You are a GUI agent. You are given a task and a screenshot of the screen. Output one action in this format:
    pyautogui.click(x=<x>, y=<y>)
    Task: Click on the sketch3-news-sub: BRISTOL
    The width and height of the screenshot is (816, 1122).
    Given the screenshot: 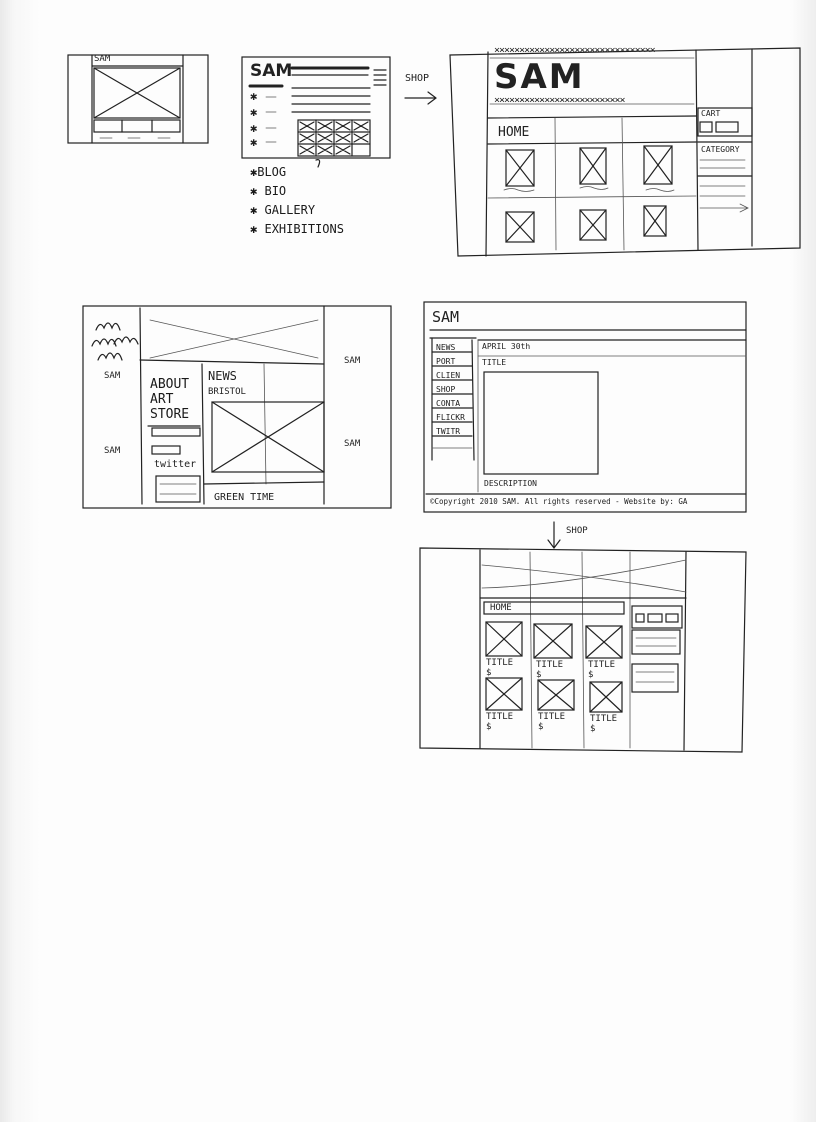 What is the action you would take?
    pyautogui.click(x=227, y=392)
    